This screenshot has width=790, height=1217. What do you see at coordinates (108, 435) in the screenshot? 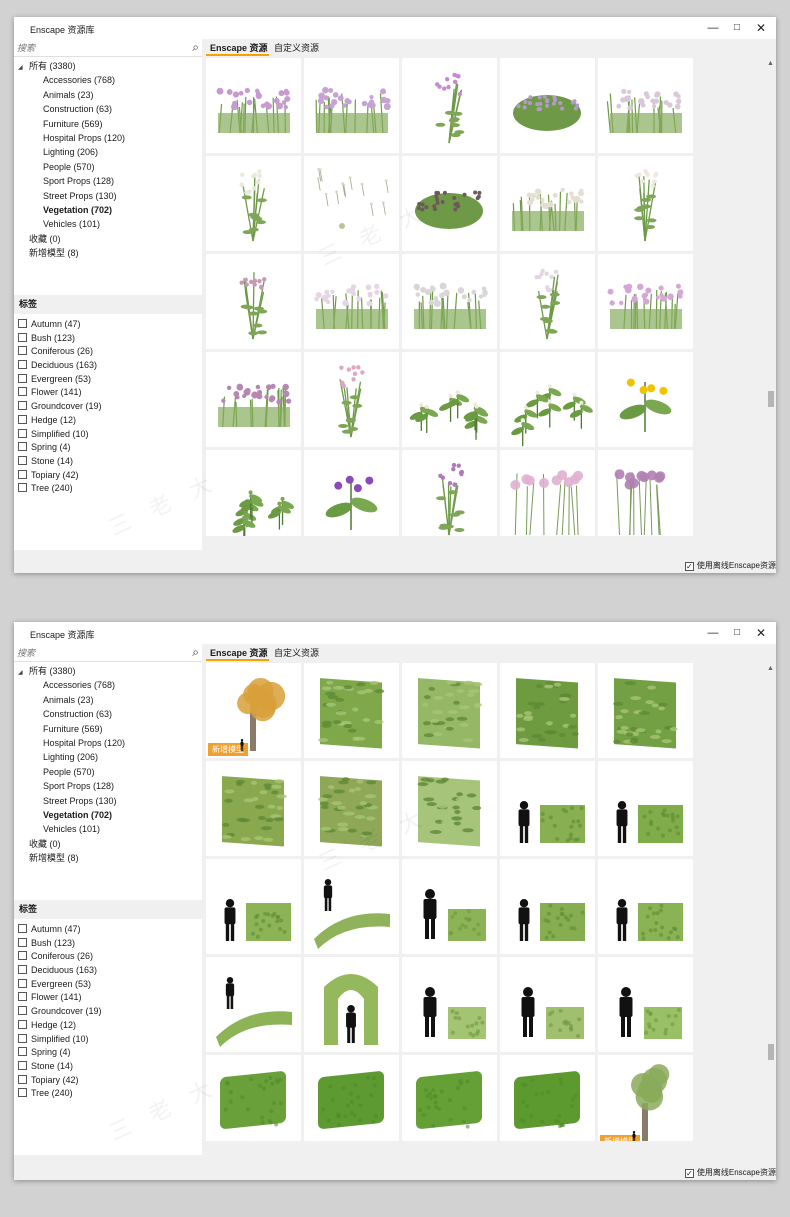
I see `tag-item: Simplified (10)` at bounding box center [108, 435].